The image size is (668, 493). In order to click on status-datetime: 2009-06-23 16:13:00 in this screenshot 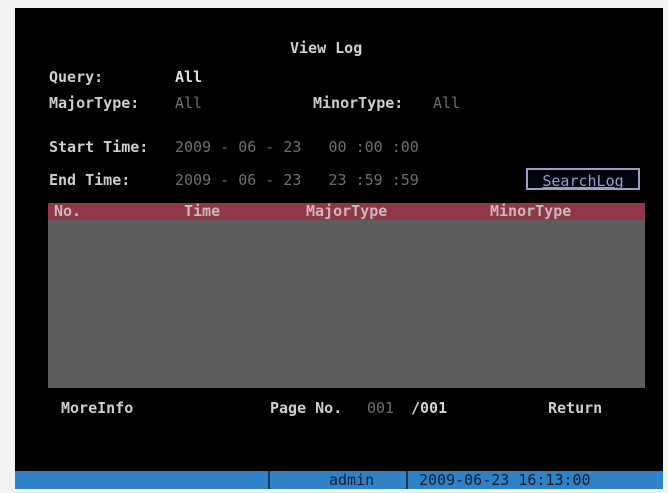, I will do `click(505, 480)`.